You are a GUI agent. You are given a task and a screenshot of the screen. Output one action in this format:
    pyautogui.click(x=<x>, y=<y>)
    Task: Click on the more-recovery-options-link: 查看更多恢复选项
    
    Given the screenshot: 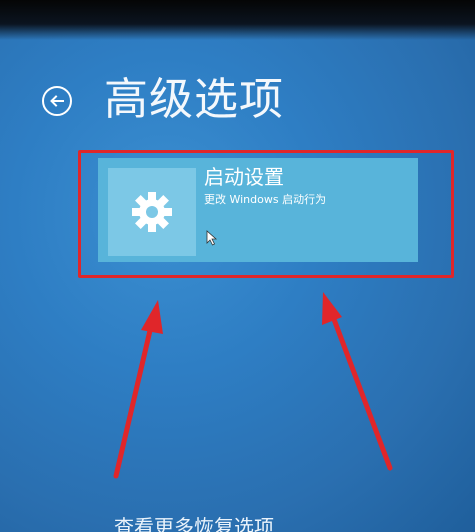 What is the action you would take?
    pyautogui.click(x=194, y=523)
    